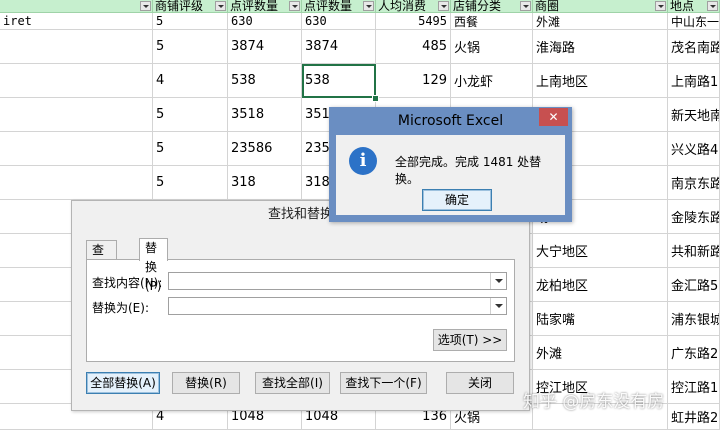 The image size is (720, 430). What do you see at coordinates (265, 149) in the screenshot?
I see `table-cell: 23586` at bounding box center [265, 149].